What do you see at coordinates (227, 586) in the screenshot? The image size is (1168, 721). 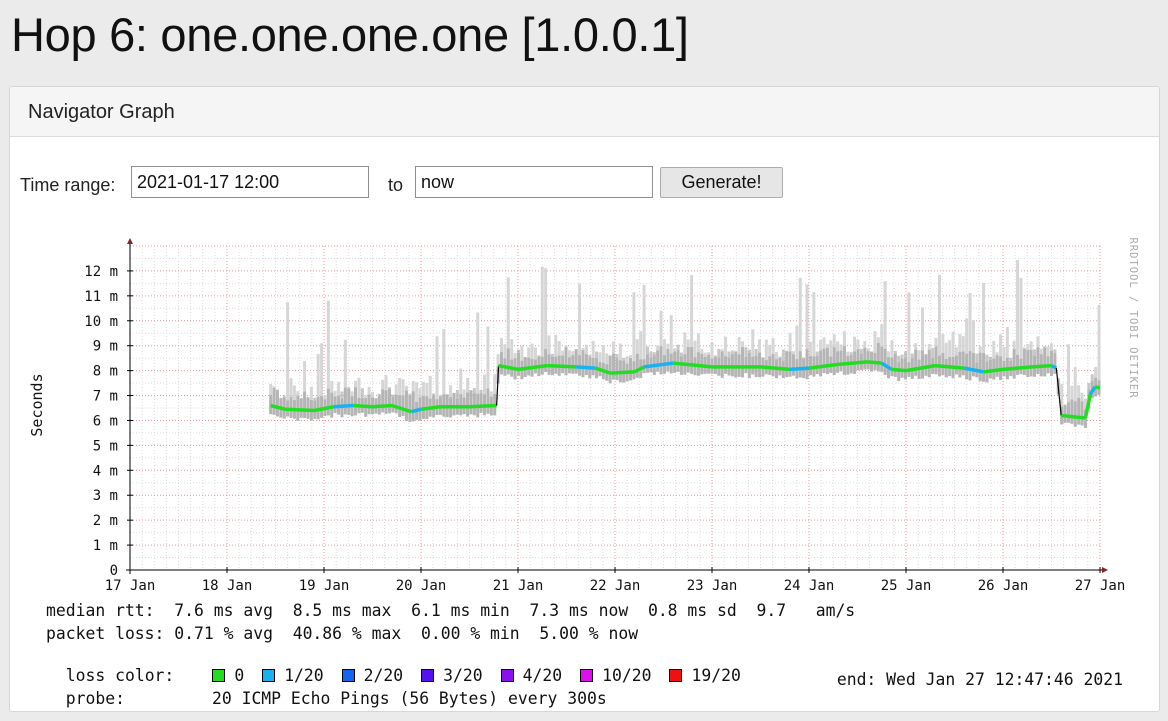 I see `x-tick-label: 18 Jan` at bounding box center [227, 586].